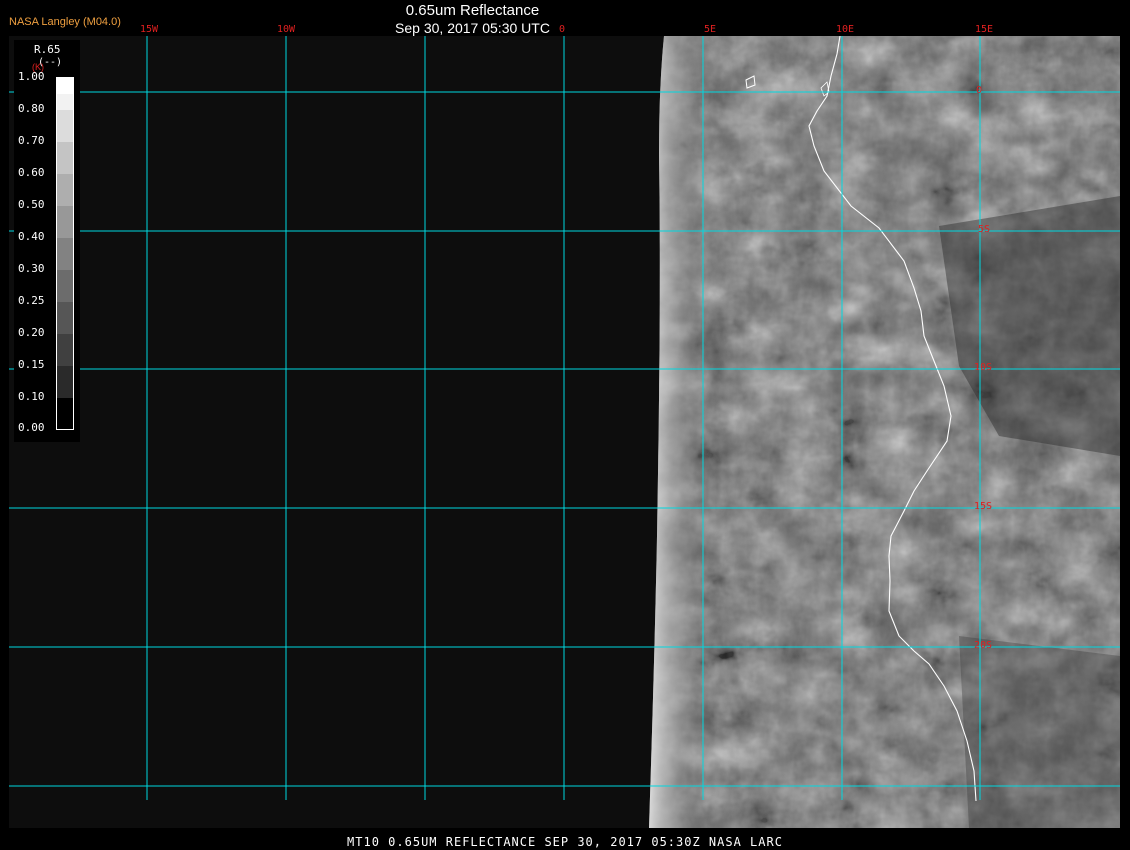  Describe the element at coordinates (31, 300) in the screenshot. I see `legend-tick: 0.25` at that location.